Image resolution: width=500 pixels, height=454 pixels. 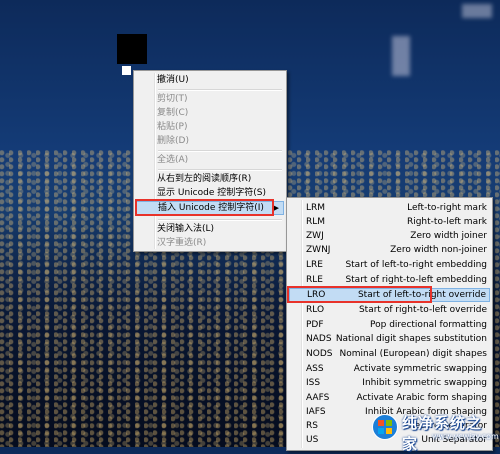 What do you see at coordinates (438, 250) in the screenshot?
I see `control-description: Zero width non-joiner` at bounding box center [438, 250].